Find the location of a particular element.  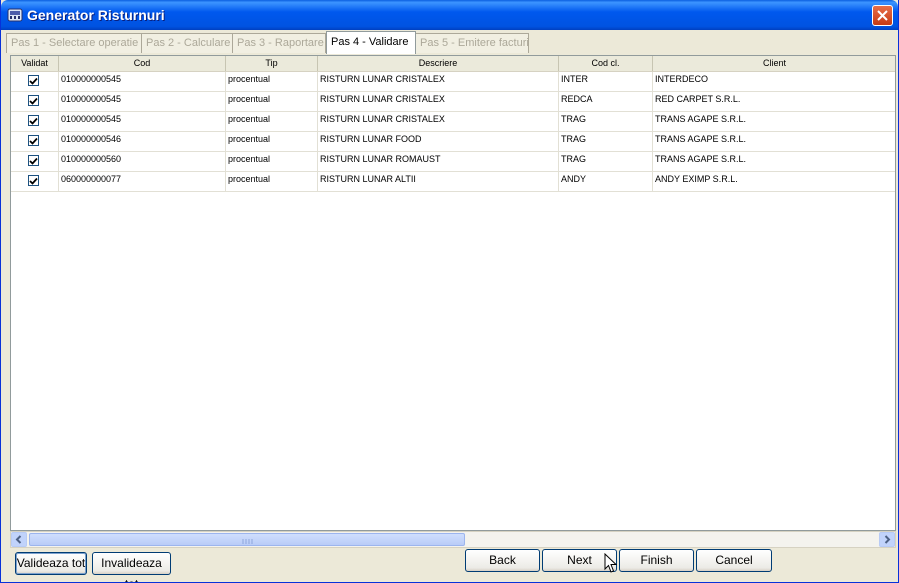

scroll-thumb is located at coordinates (247, 539).